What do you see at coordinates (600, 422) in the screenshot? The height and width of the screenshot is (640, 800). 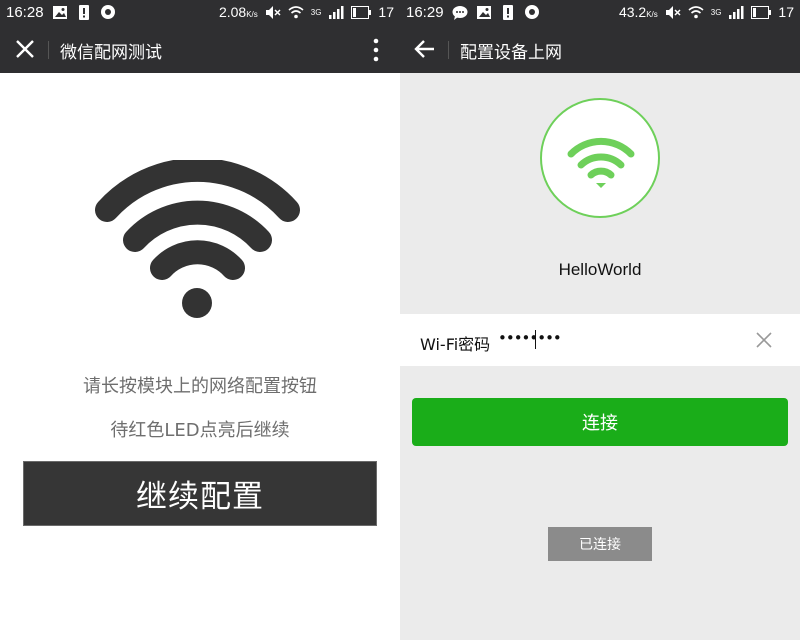 I see `connect-button: 连接` at bounding box center [600, 422].